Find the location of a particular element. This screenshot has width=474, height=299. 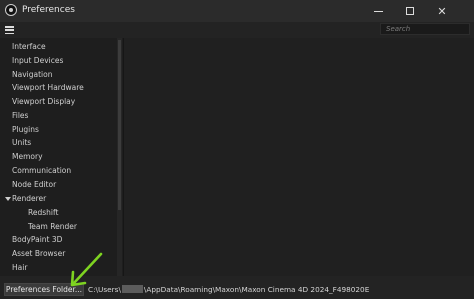

sidebar-item-files: Files is located at coordinates (20, 116).